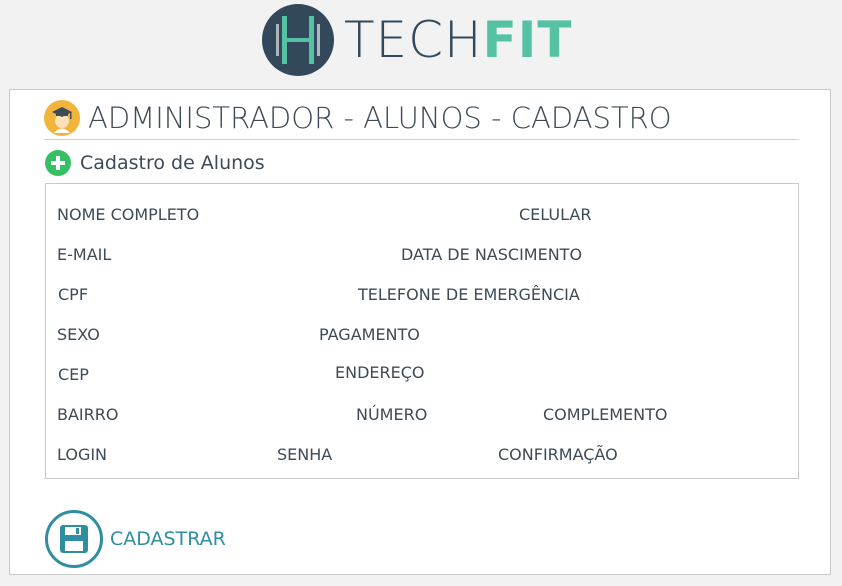 The height and width of the screenshot is (586, 842). I want to click on field-nome-completo: NOME COMPLETO, so click(128, 215).